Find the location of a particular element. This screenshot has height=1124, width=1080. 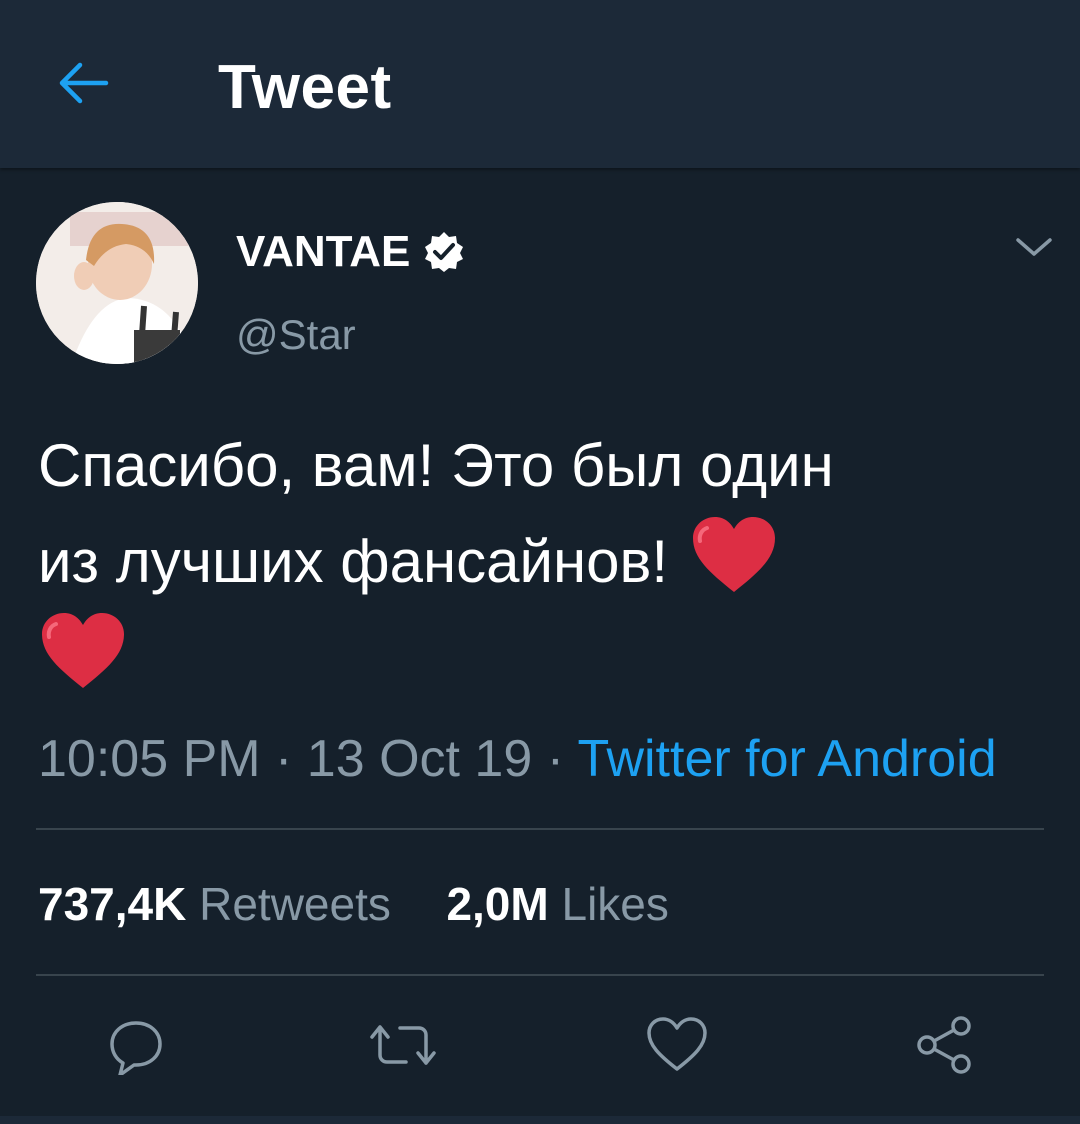

avatar-image is located at coordinates (117, 283).